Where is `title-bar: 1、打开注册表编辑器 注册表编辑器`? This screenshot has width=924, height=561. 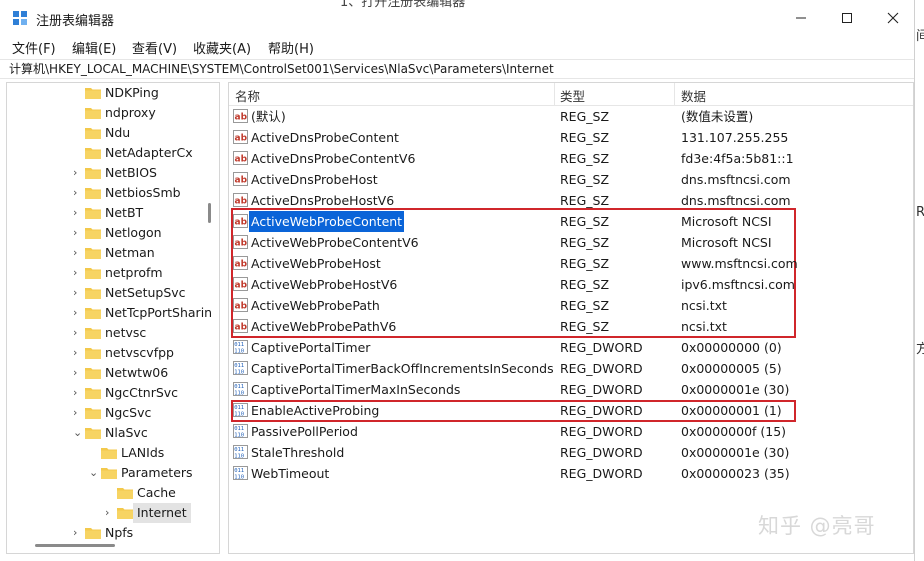 title-bar: 1、打开注册表编辑器 注册表编辑器 is located at coordinates (457, 18).